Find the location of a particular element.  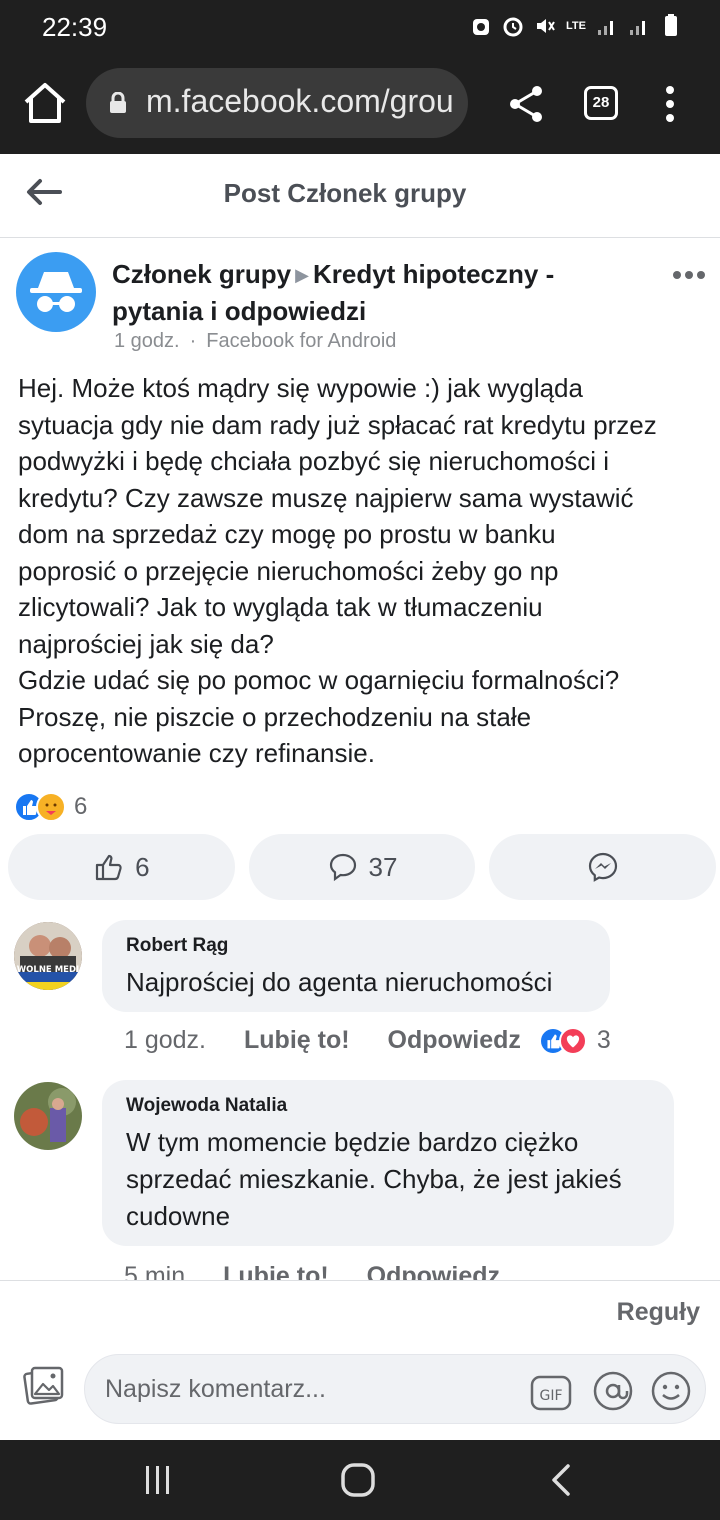

reaction-count: 6 is located at coordinates (81, 806).